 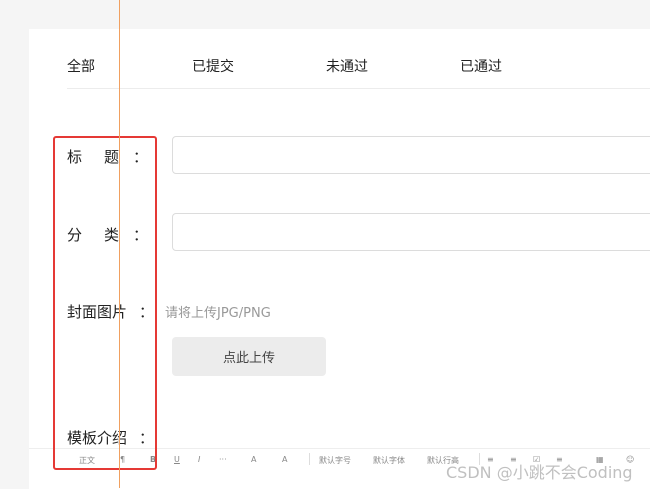 I want to click on toolbar-highlight-icon: A, so click(x=284, y=459).